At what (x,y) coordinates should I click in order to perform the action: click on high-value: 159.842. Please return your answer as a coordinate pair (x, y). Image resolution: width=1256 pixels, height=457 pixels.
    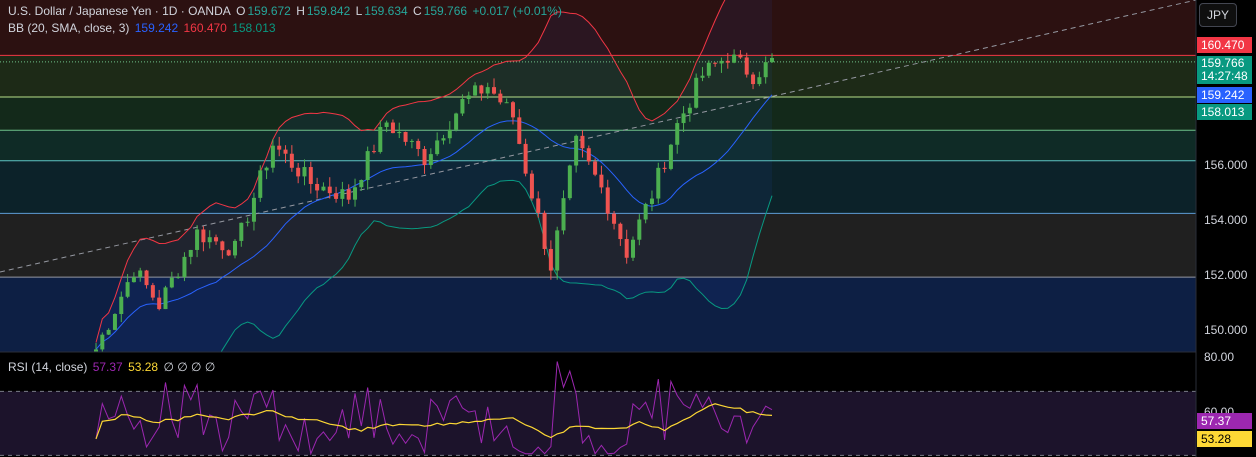
    Looking at the image, I should click on (328, 11).